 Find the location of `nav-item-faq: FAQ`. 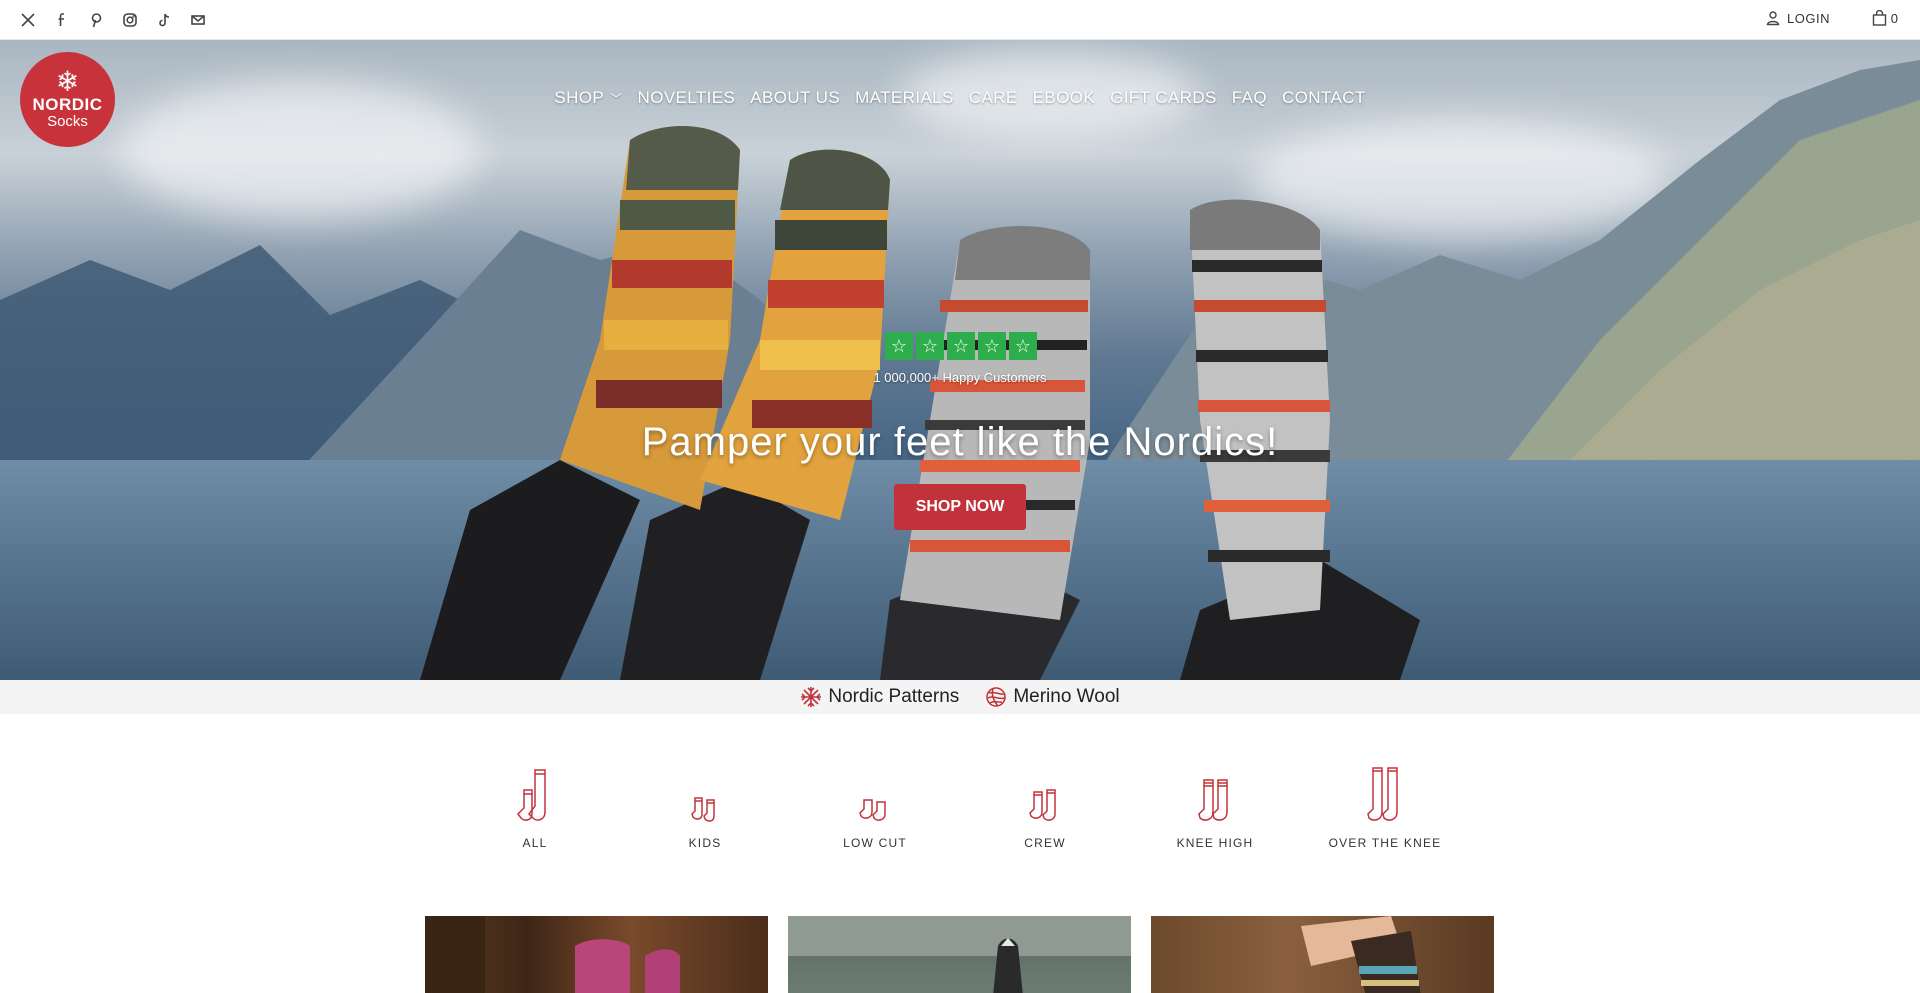

nav-item-faq: FAQ is located at coordinates (1249, 98).